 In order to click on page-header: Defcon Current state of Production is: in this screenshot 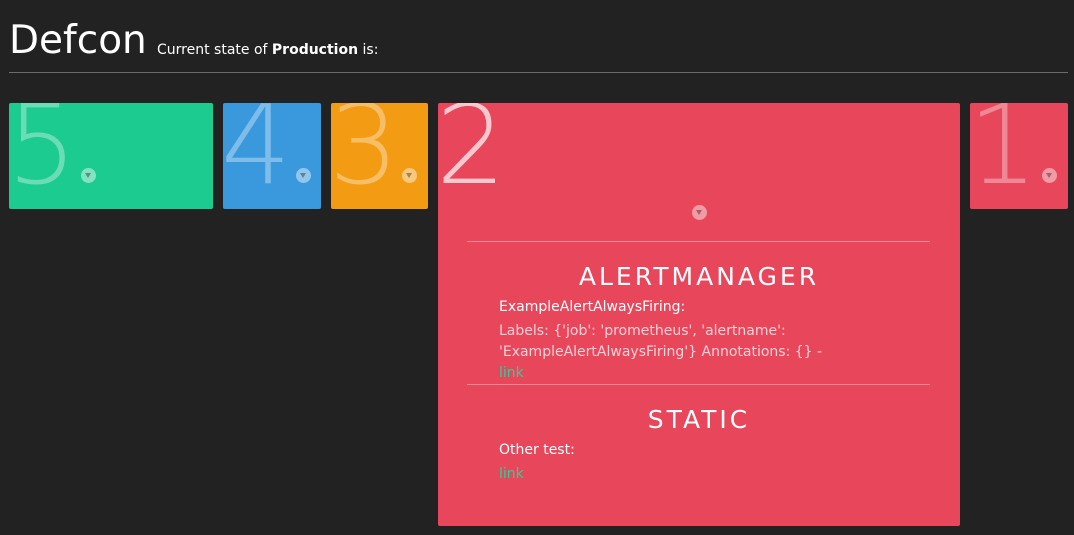, I will do `click(538, 45)`.